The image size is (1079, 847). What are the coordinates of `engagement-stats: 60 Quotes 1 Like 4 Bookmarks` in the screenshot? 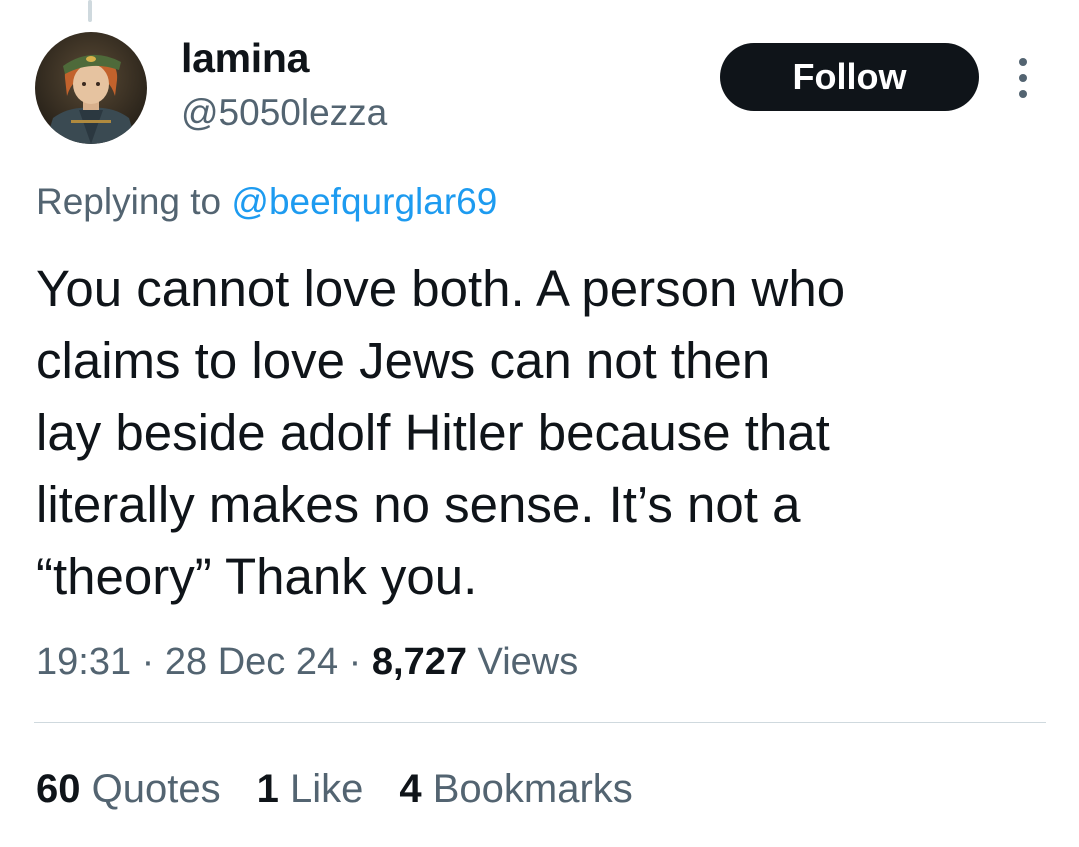 It's located at (352, 789).